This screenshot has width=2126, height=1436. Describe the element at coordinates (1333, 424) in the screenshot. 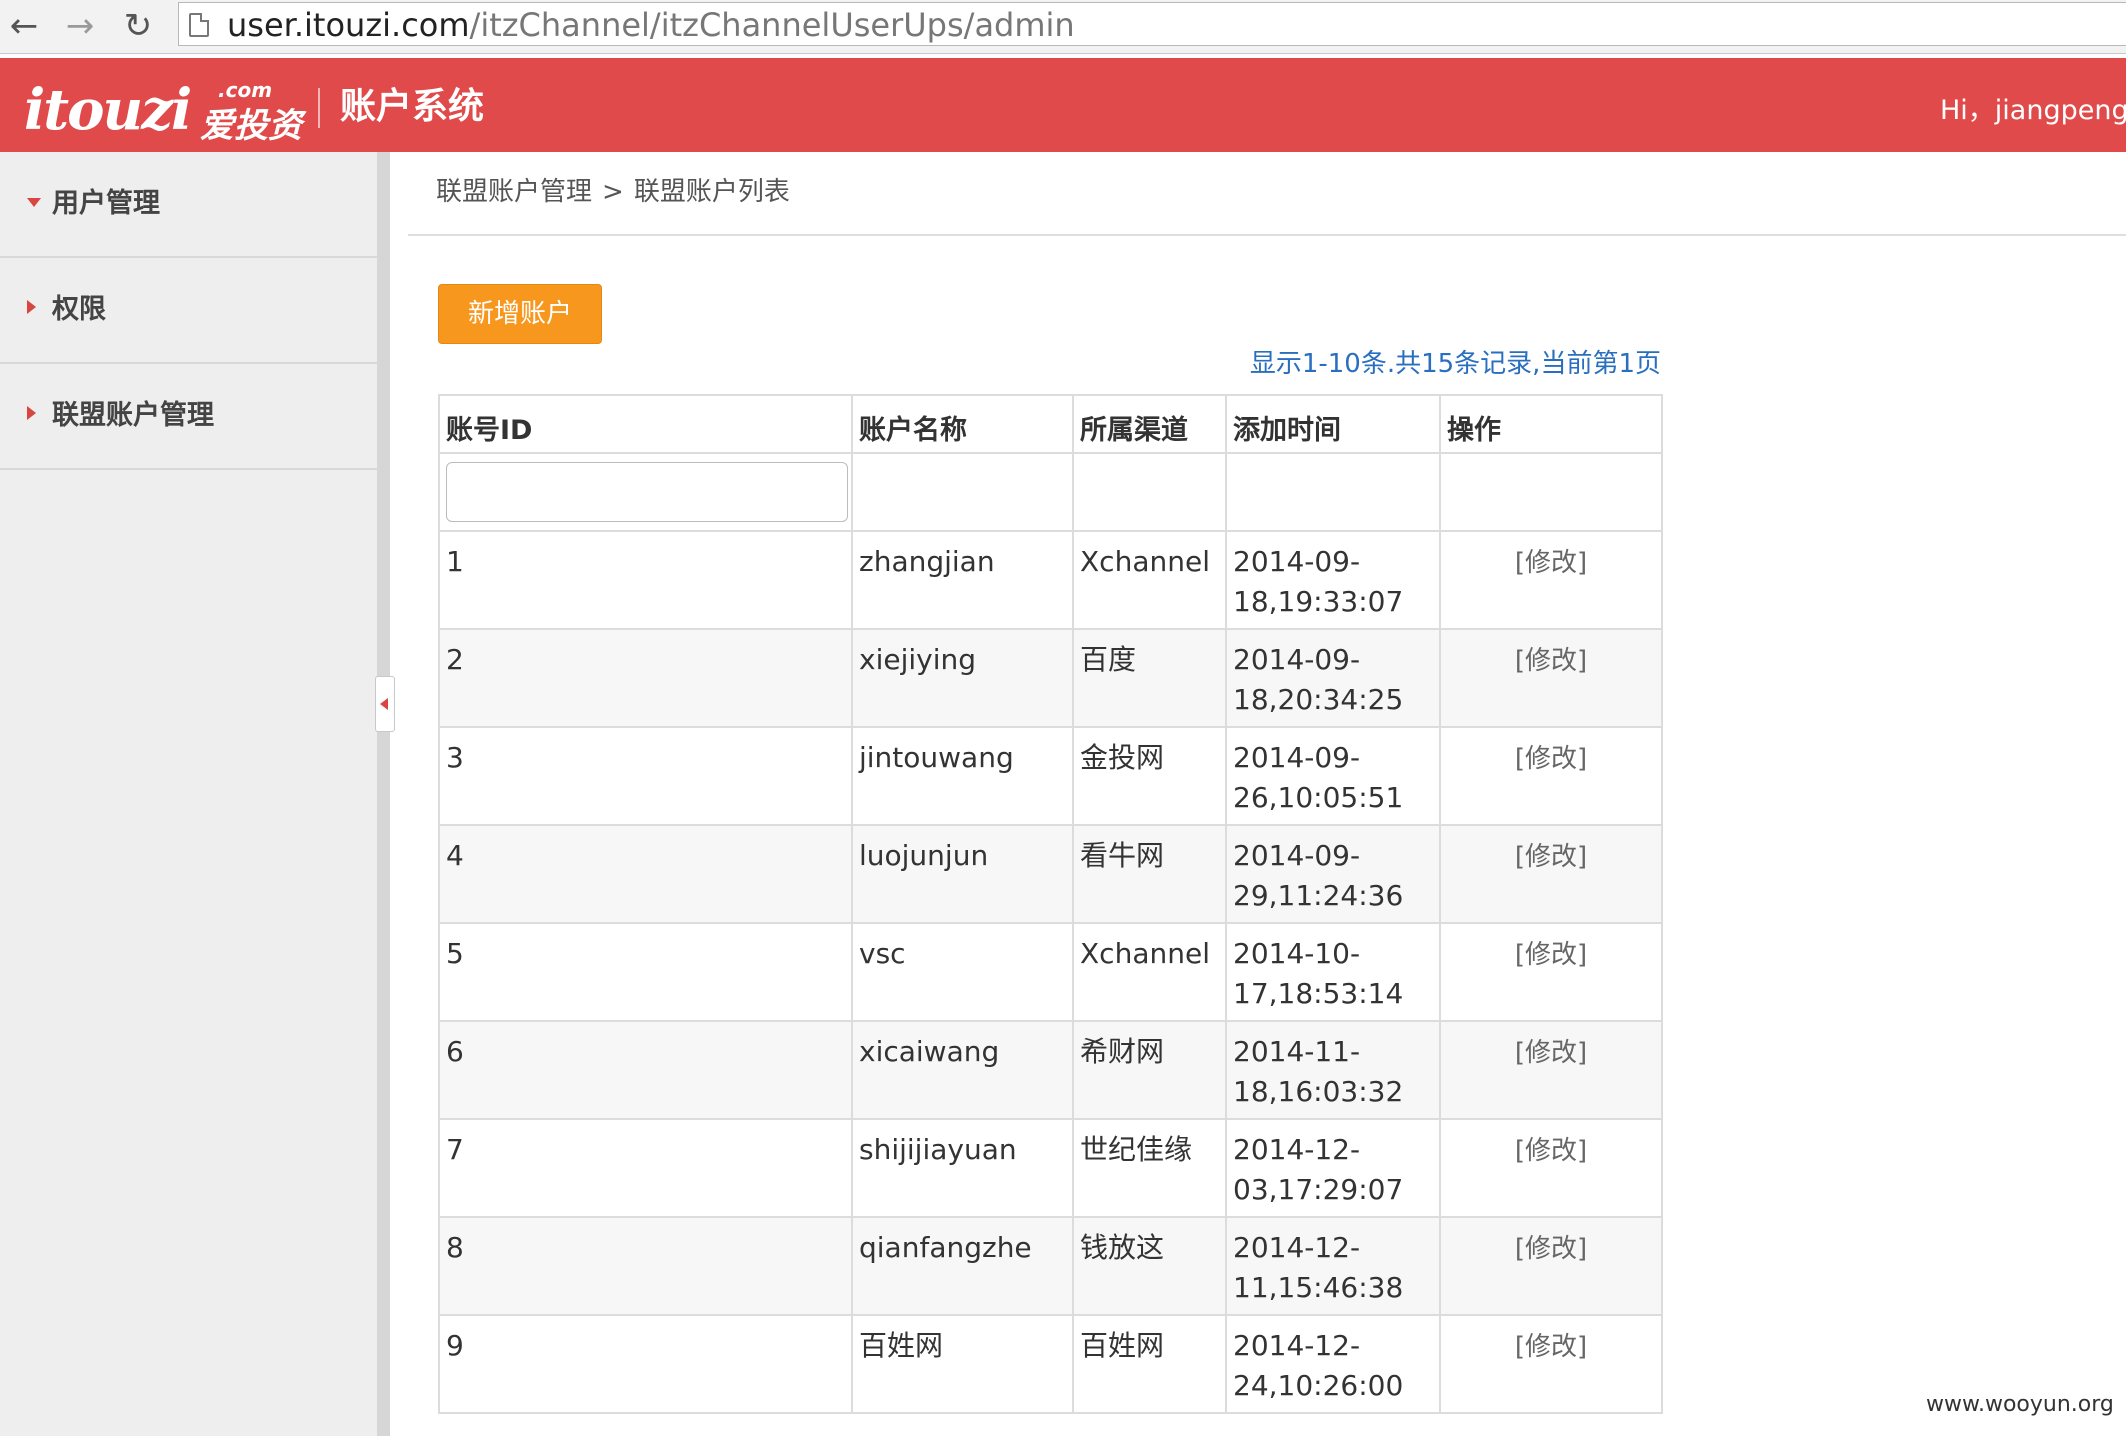

I see `column-header-added-time: 添加时间` at that location.